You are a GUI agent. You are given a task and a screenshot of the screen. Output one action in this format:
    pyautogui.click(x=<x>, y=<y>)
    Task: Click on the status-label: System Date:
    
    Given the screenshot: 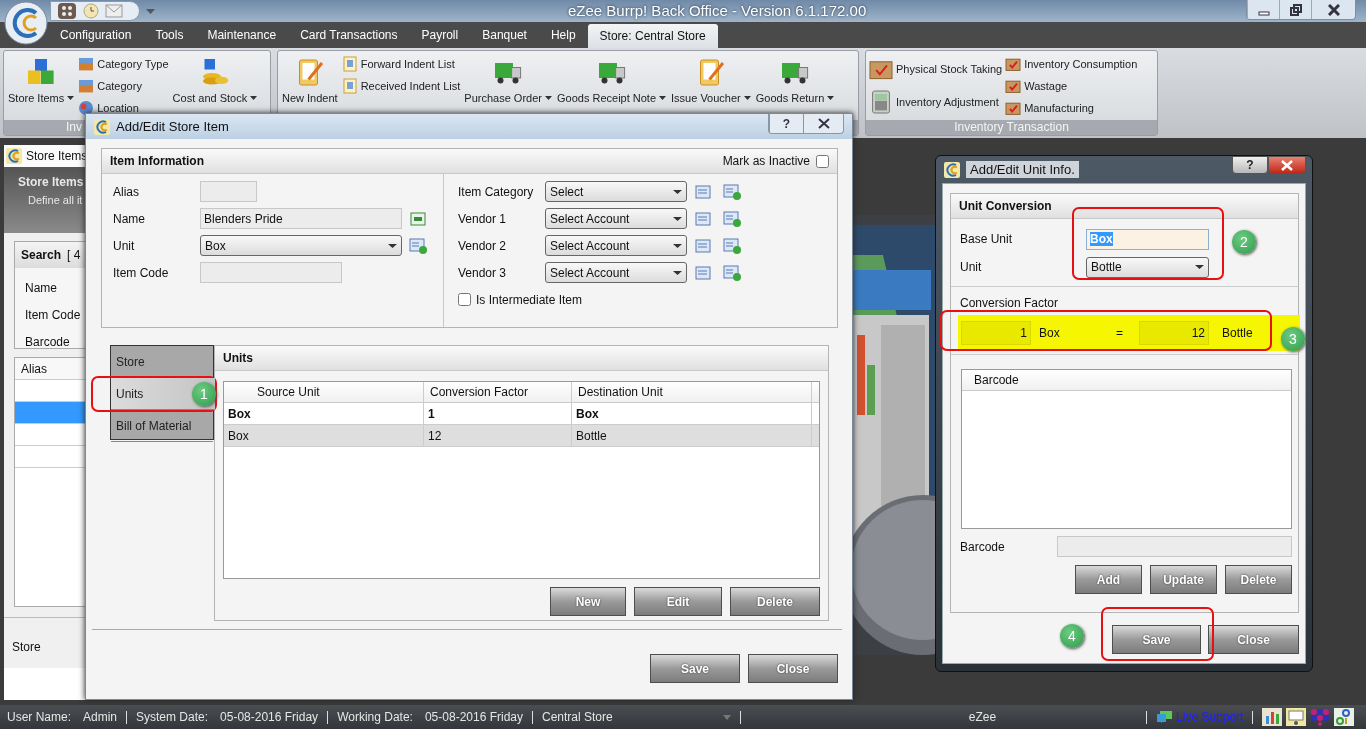 What is the action you would take?
    pyautogui.click(x=172, y=717)
    